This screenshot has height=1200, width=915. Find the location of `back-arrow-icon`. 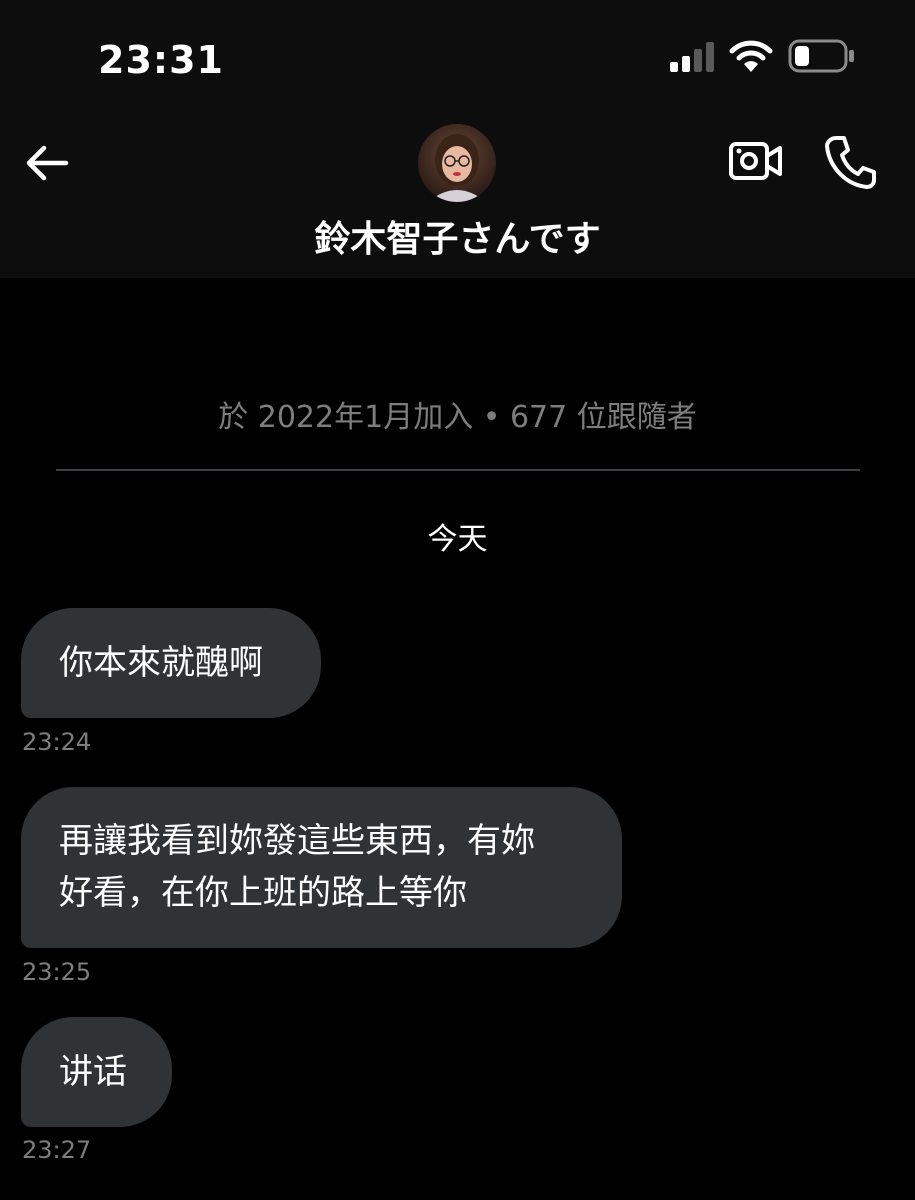

back-arrow-icon is located at coordinates (47, 163).